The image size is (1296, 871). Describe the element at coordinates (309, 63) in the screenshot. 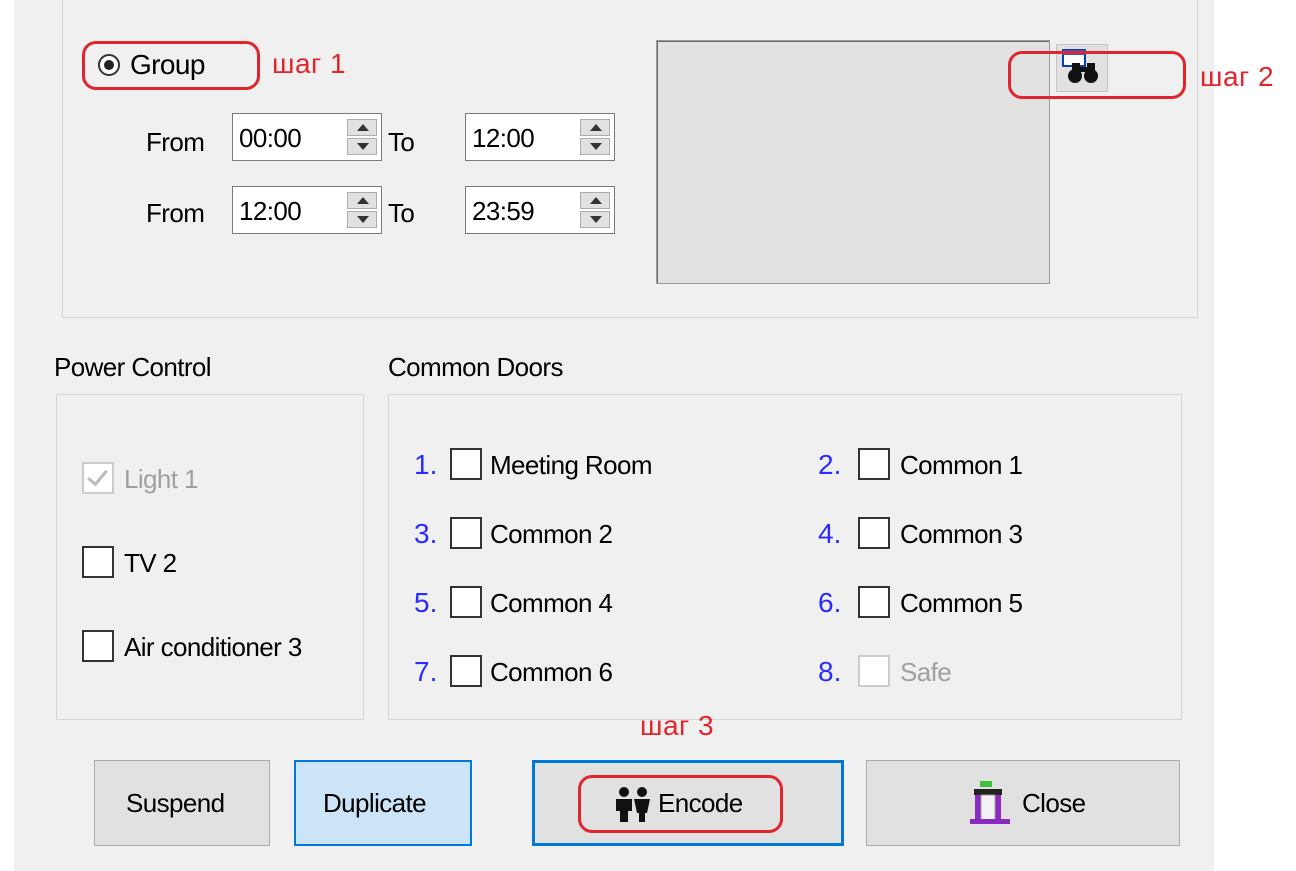

I see `step1-annotation: шаг 1` at that location.